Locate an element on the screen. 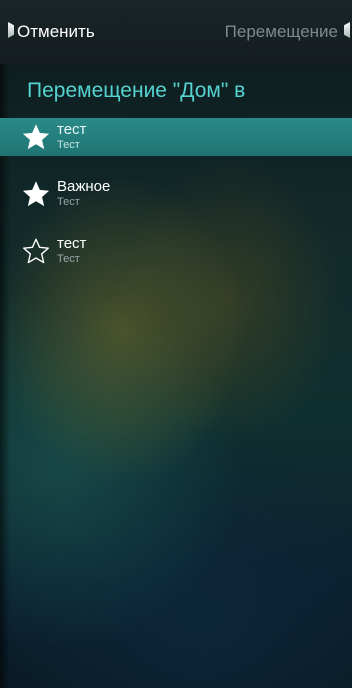  cancel-button: Отменить is located at coordinates (56, 32).